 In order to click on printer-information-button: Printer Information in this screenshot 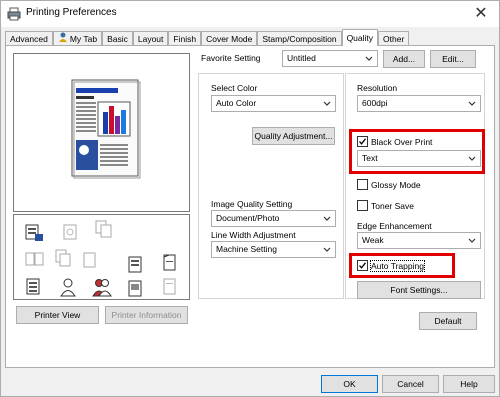, I will do `click(146, 315)`.